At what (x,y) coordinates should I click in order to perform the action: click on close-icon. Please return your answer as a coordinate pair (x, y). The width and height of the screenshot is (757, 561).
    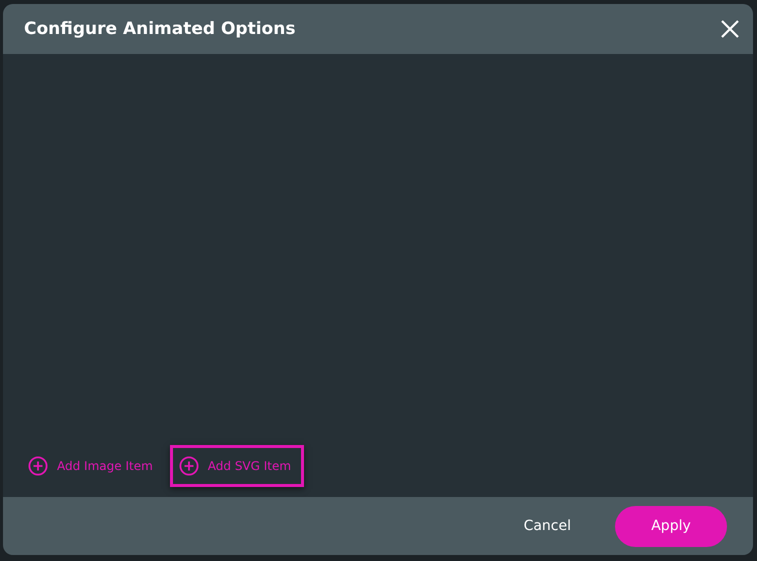
    Looking at the image, I should click on (730, 29).